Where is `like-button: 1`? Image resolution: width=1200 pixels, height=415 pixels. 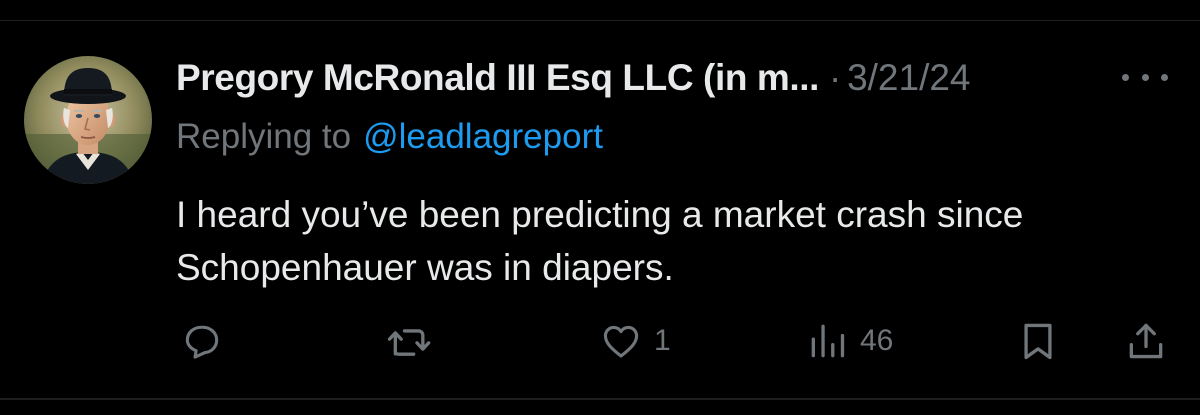
like-button: 1 is located at coordinates (634, 341).